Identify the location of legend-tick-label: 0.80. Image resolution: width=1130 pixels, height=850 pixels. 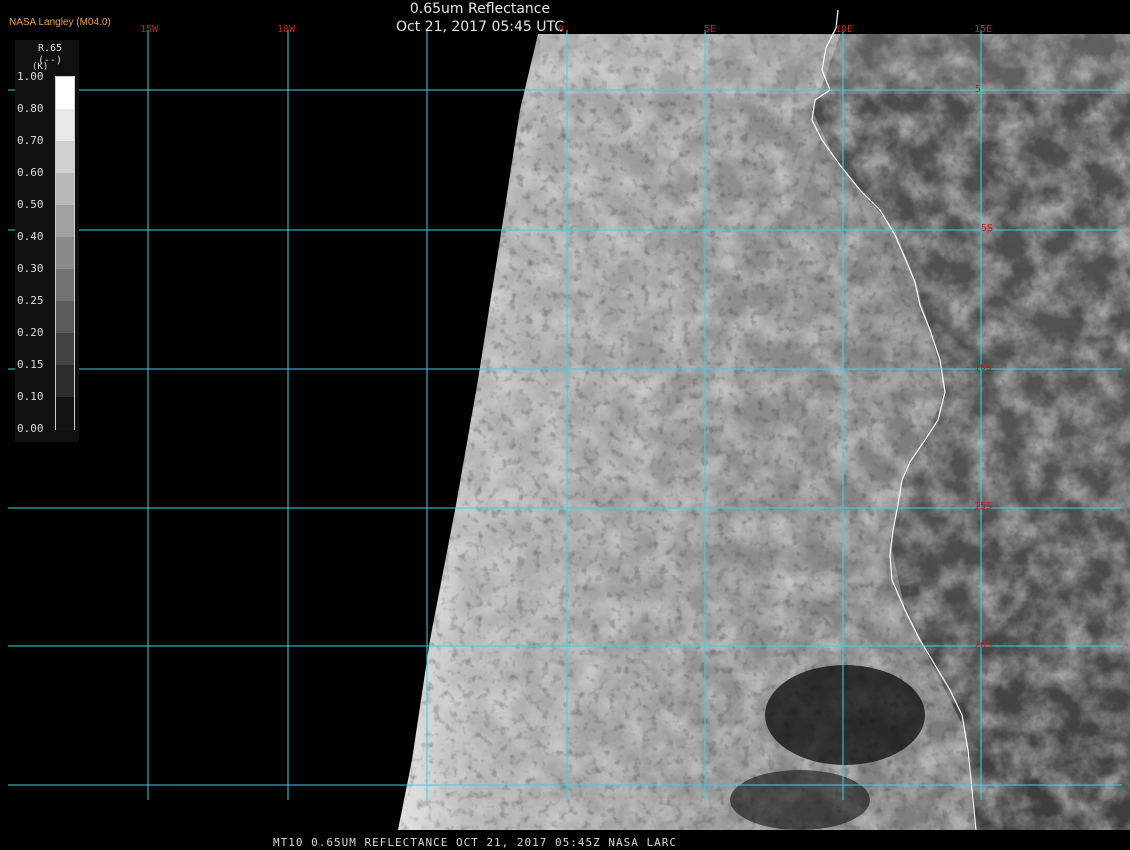
(30, 108).